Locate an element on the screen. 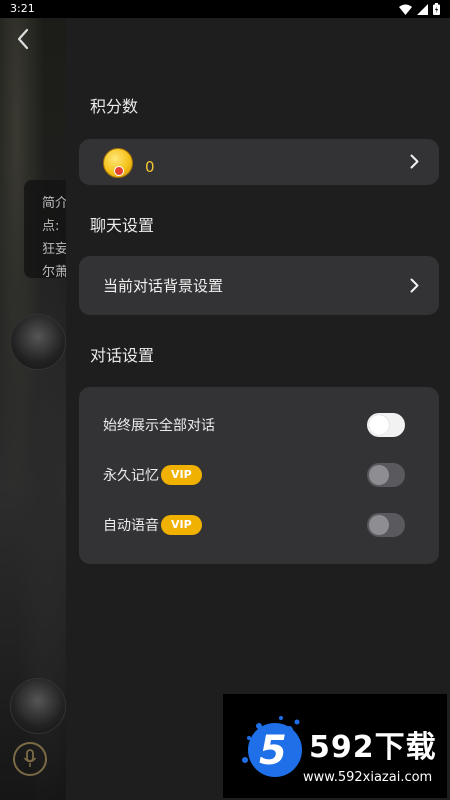 The height and width of the screenshot is (800, 450). site-logo-number: 5 is located at coordinates (273, 751).